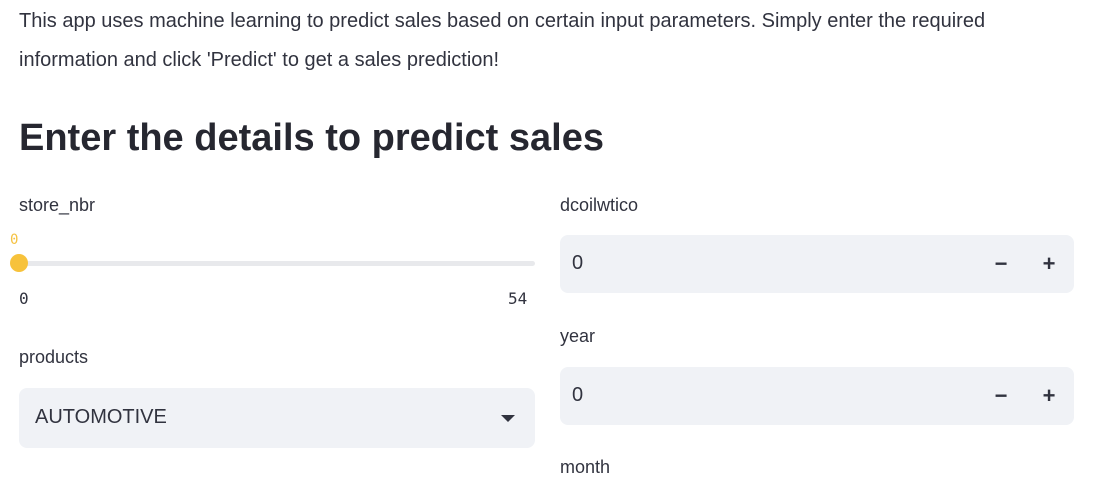  Describe the element at coordinates (817, 264) in the screenshot. I see `dcoilwtico-input: 0 − +` at that location.